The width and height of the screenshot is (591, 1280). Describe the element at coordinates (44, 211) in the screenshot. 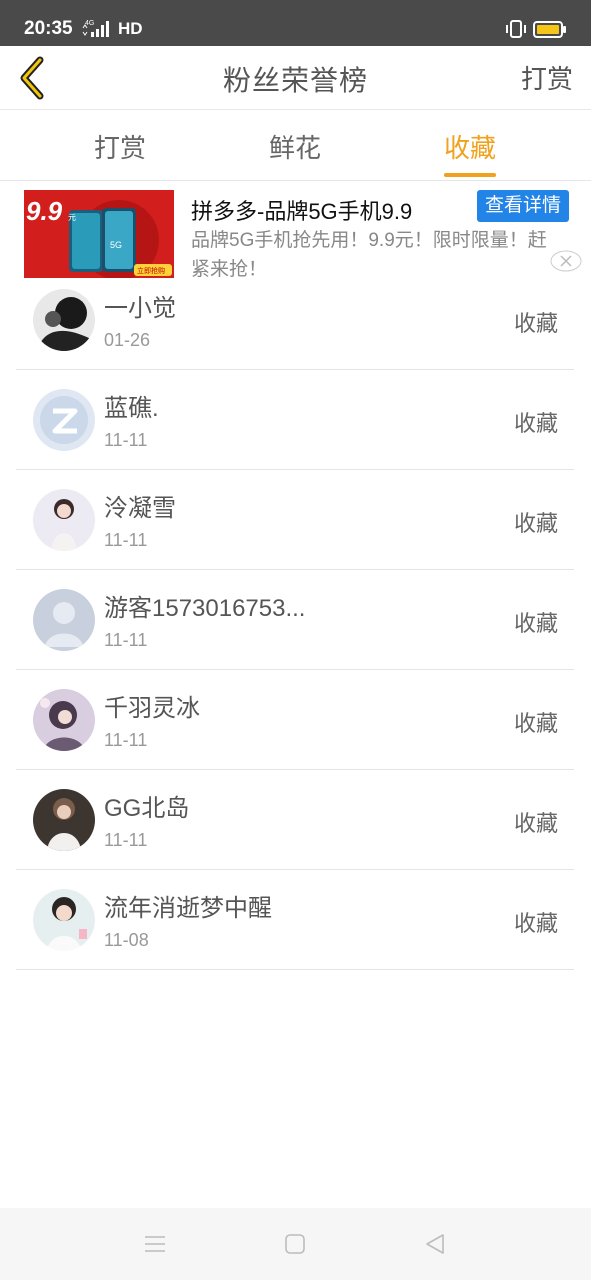

I see `ad-image-price: 9.9` at that location.